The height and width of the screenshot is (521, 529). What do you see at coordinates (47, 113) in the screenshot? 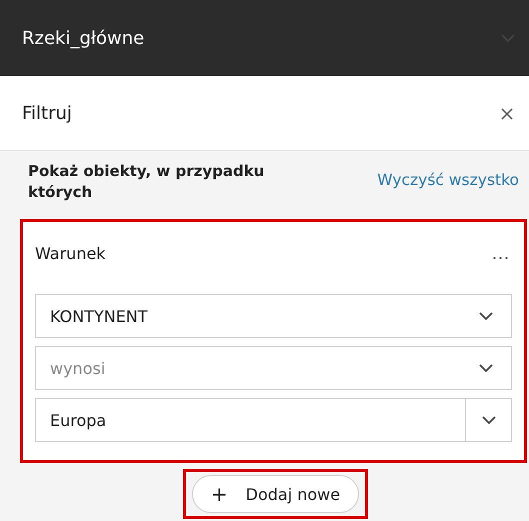
I see `panel-title: Filtruj` at bounding box center [47, 113].